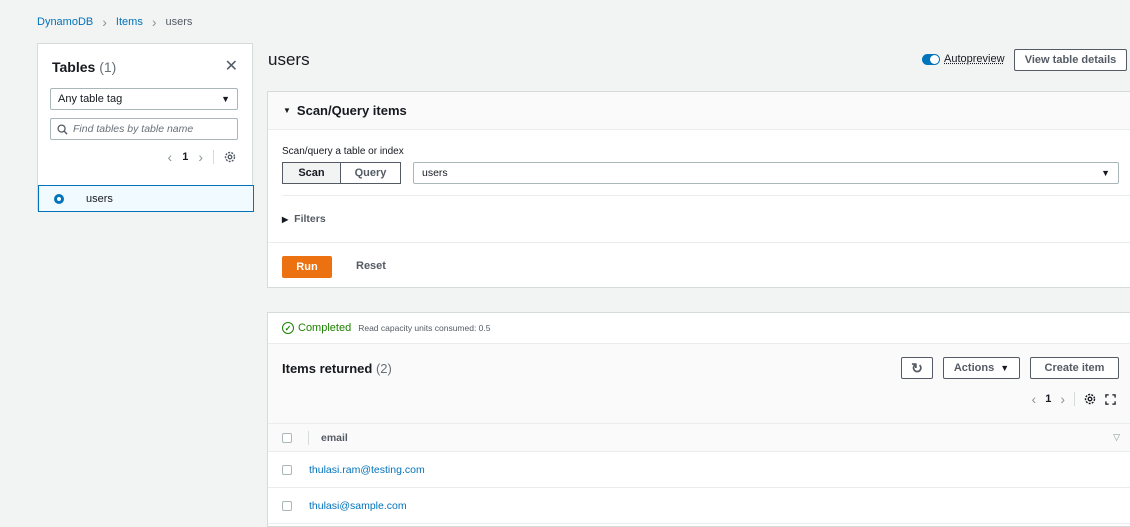 This screenshot has width=1130, height=527. Describe the element at coordinates (65, 22) in the screenshot. I see `breadcrumb-dynamodb-link: DynamoDB` at that location.